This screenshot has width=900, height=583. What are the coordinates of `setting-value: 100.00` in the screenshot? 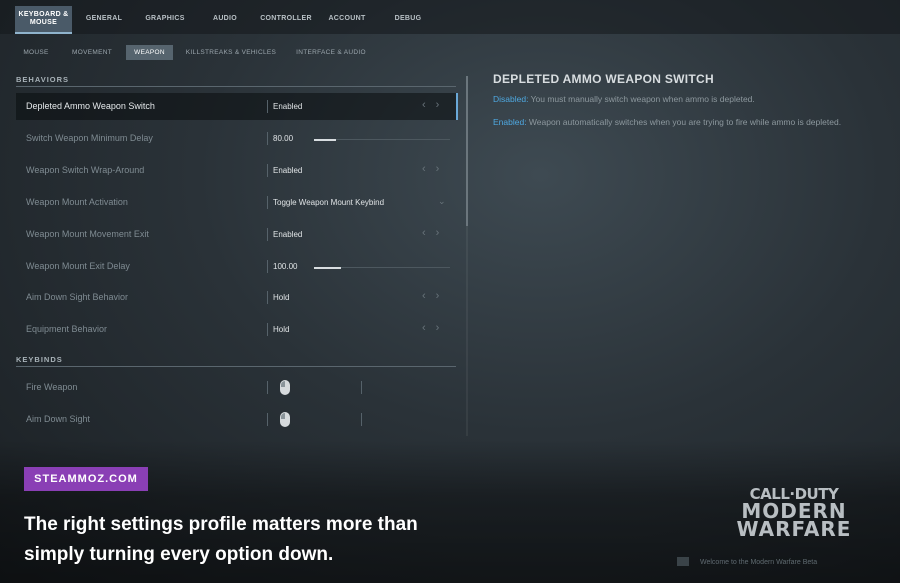 It's located at (285, 266).